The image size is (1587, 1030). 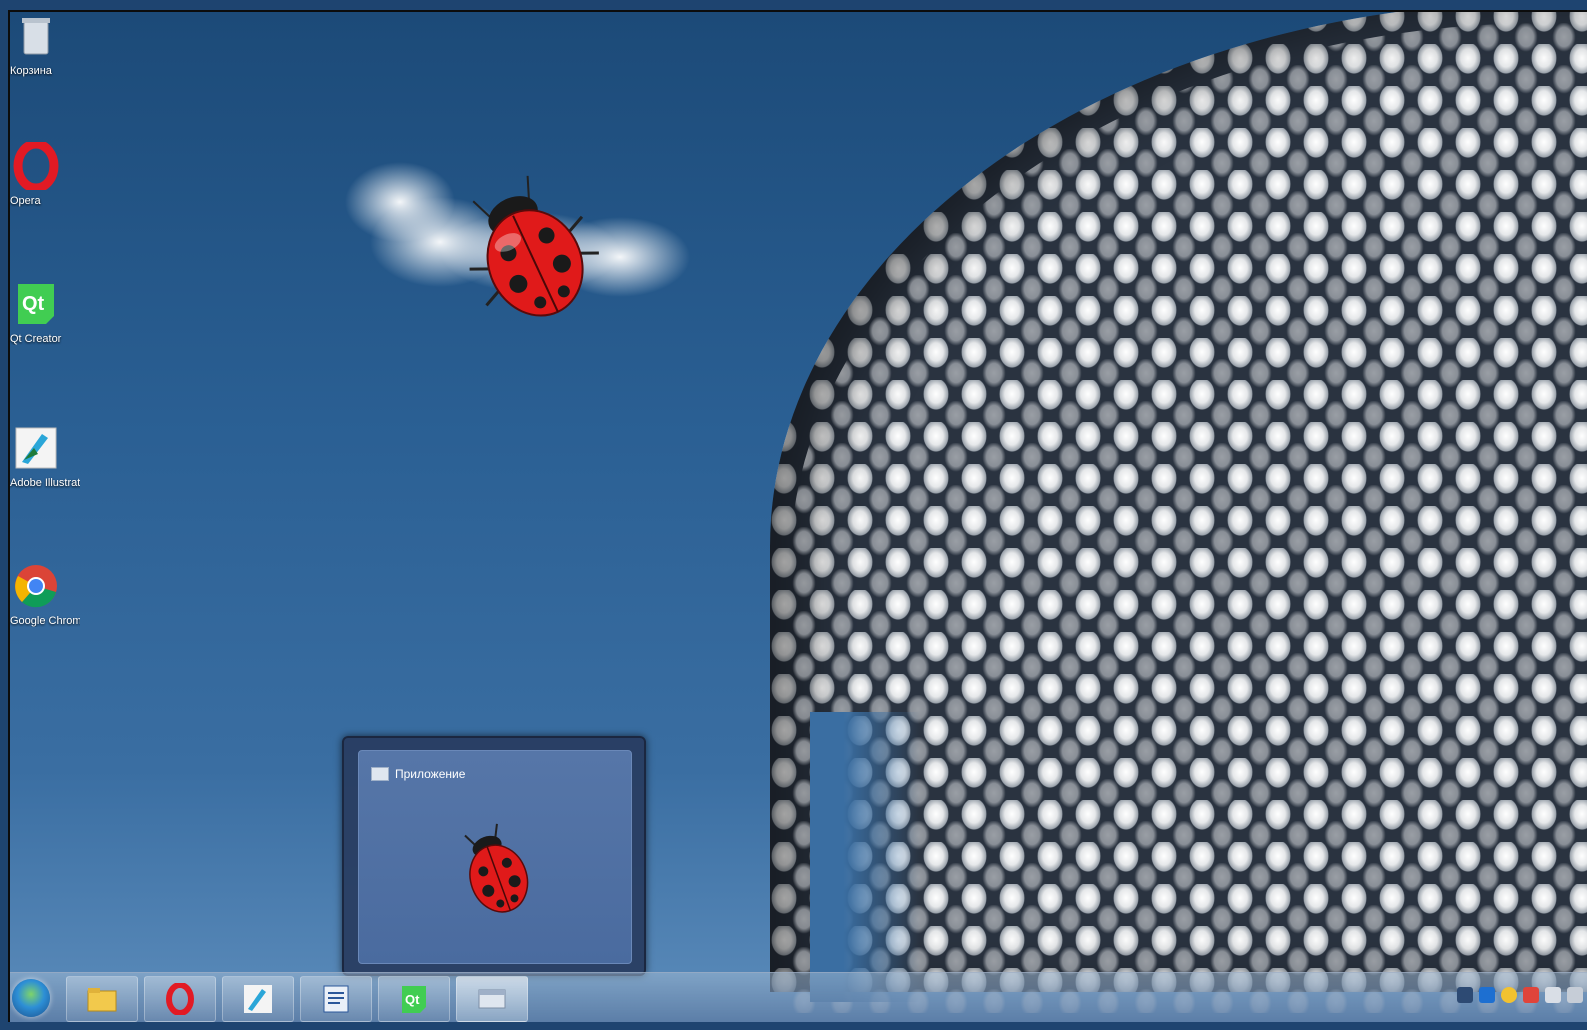 I want to click on taskbar-qt-creator: Qt, so click(x=414, y=999).